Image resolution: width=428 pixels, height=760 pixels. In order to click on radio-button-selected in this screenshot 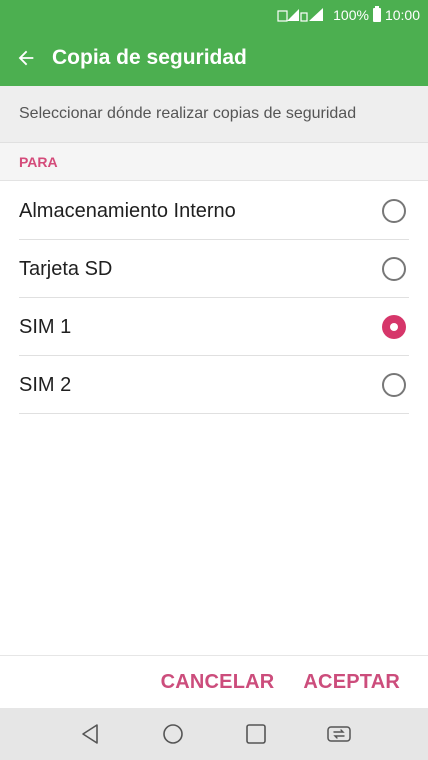, I will do `click(394, 327)`.